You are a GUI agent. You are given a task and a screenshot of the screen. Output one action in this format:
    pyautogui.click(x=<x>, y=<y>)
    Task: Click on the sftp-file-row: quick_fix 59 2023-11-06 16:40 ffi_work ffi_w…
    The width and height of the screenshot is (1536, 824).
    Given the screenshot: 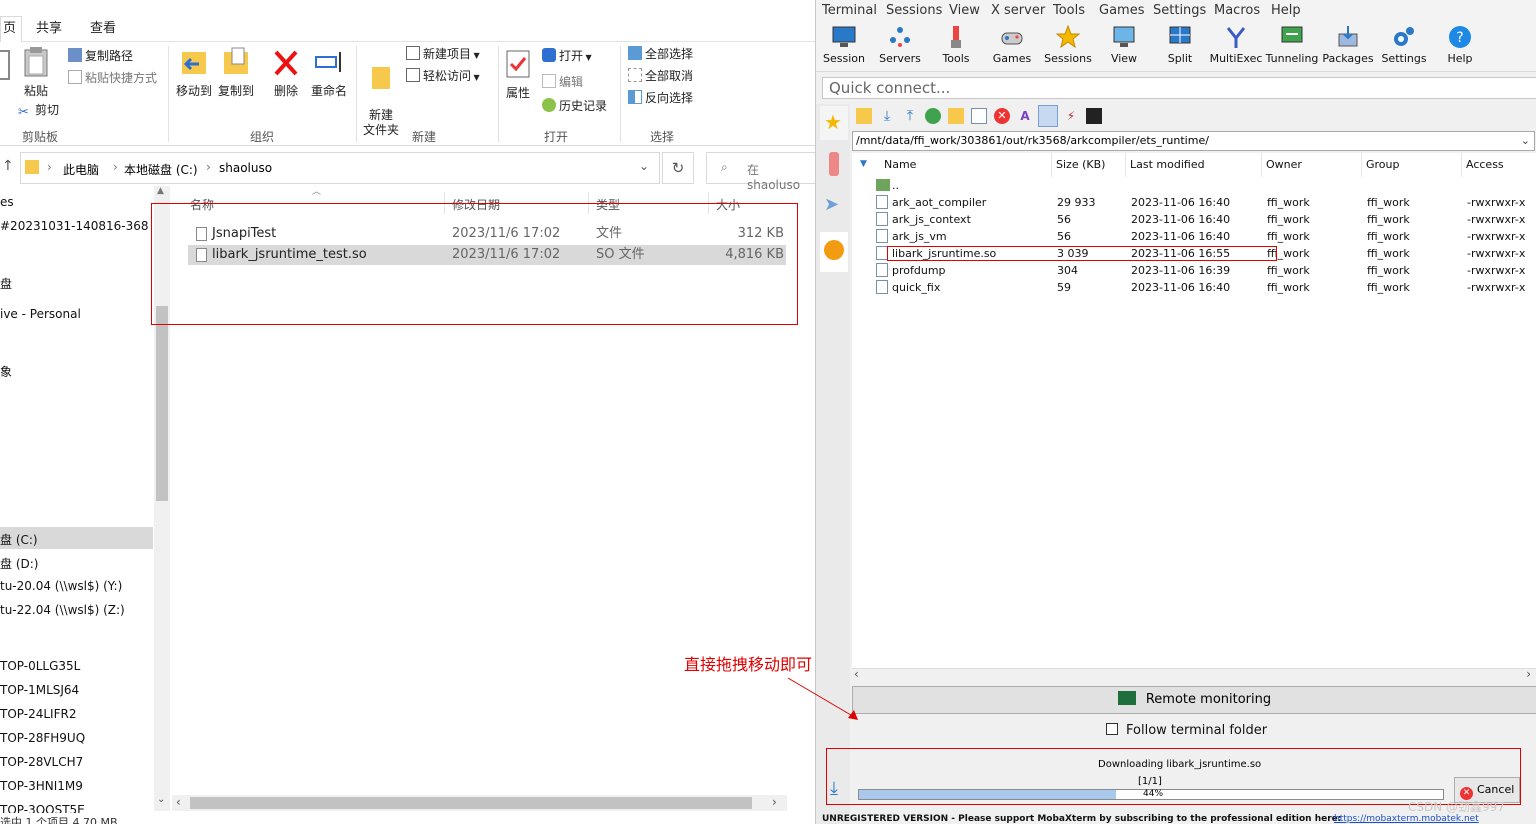 What is the action you would take?
    pyautogui.click(x=1194, y=287)
    